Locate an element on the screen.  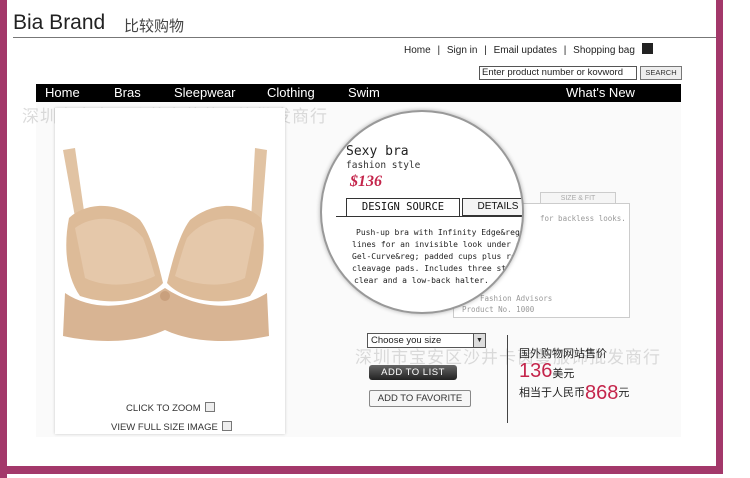
rmb-price: 相当于人民币868元 is located at coordinates (574, 393).